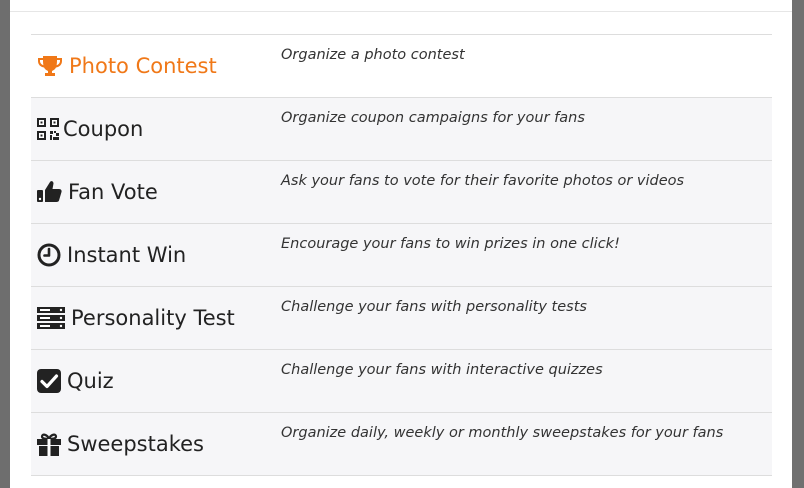  I want to click on checkbox-icon, so click(49, 381).